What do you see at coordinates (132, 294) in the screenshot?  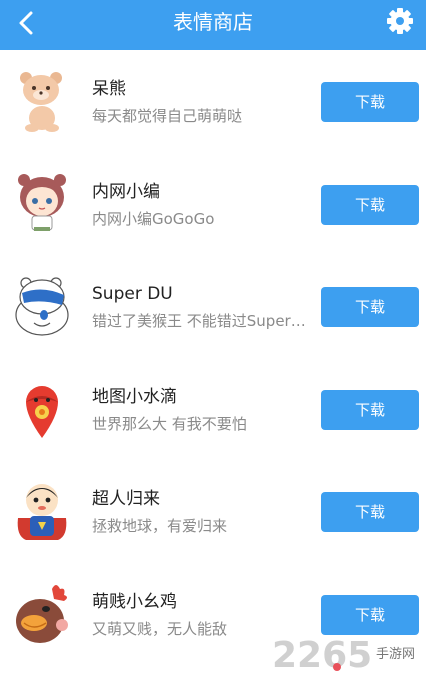 I see `item-name: Super DU` at bounding box center [132, 294].